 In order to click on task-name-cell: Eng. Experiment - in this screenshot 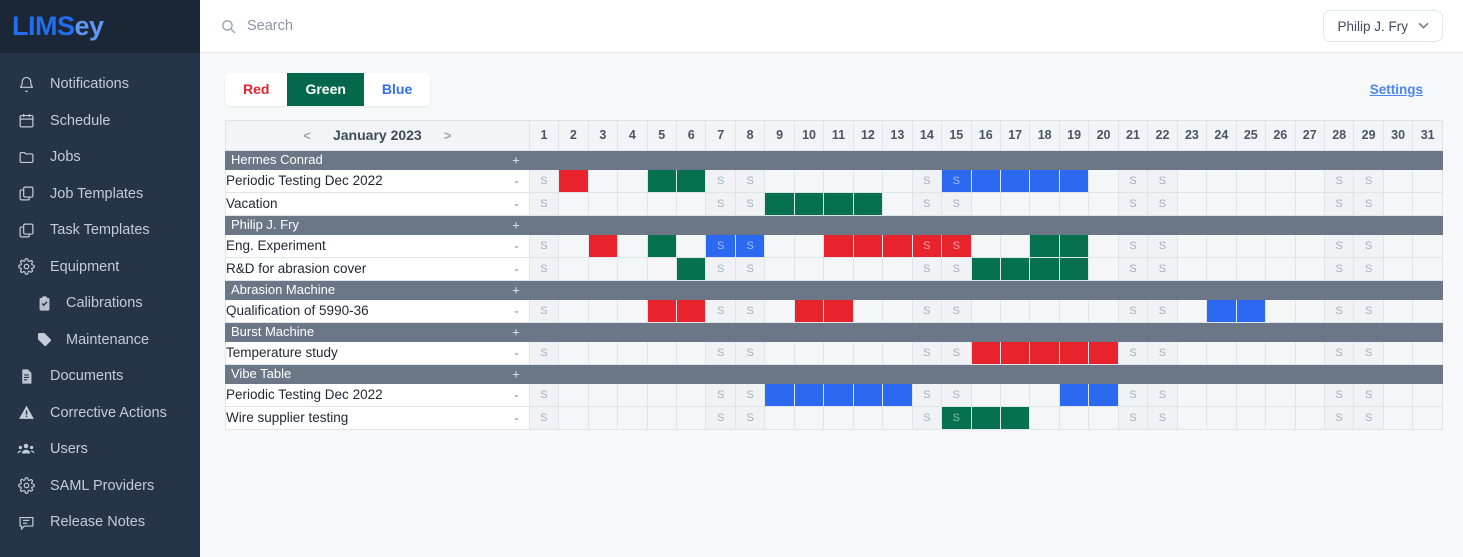, I will do `click(377, 245)`.